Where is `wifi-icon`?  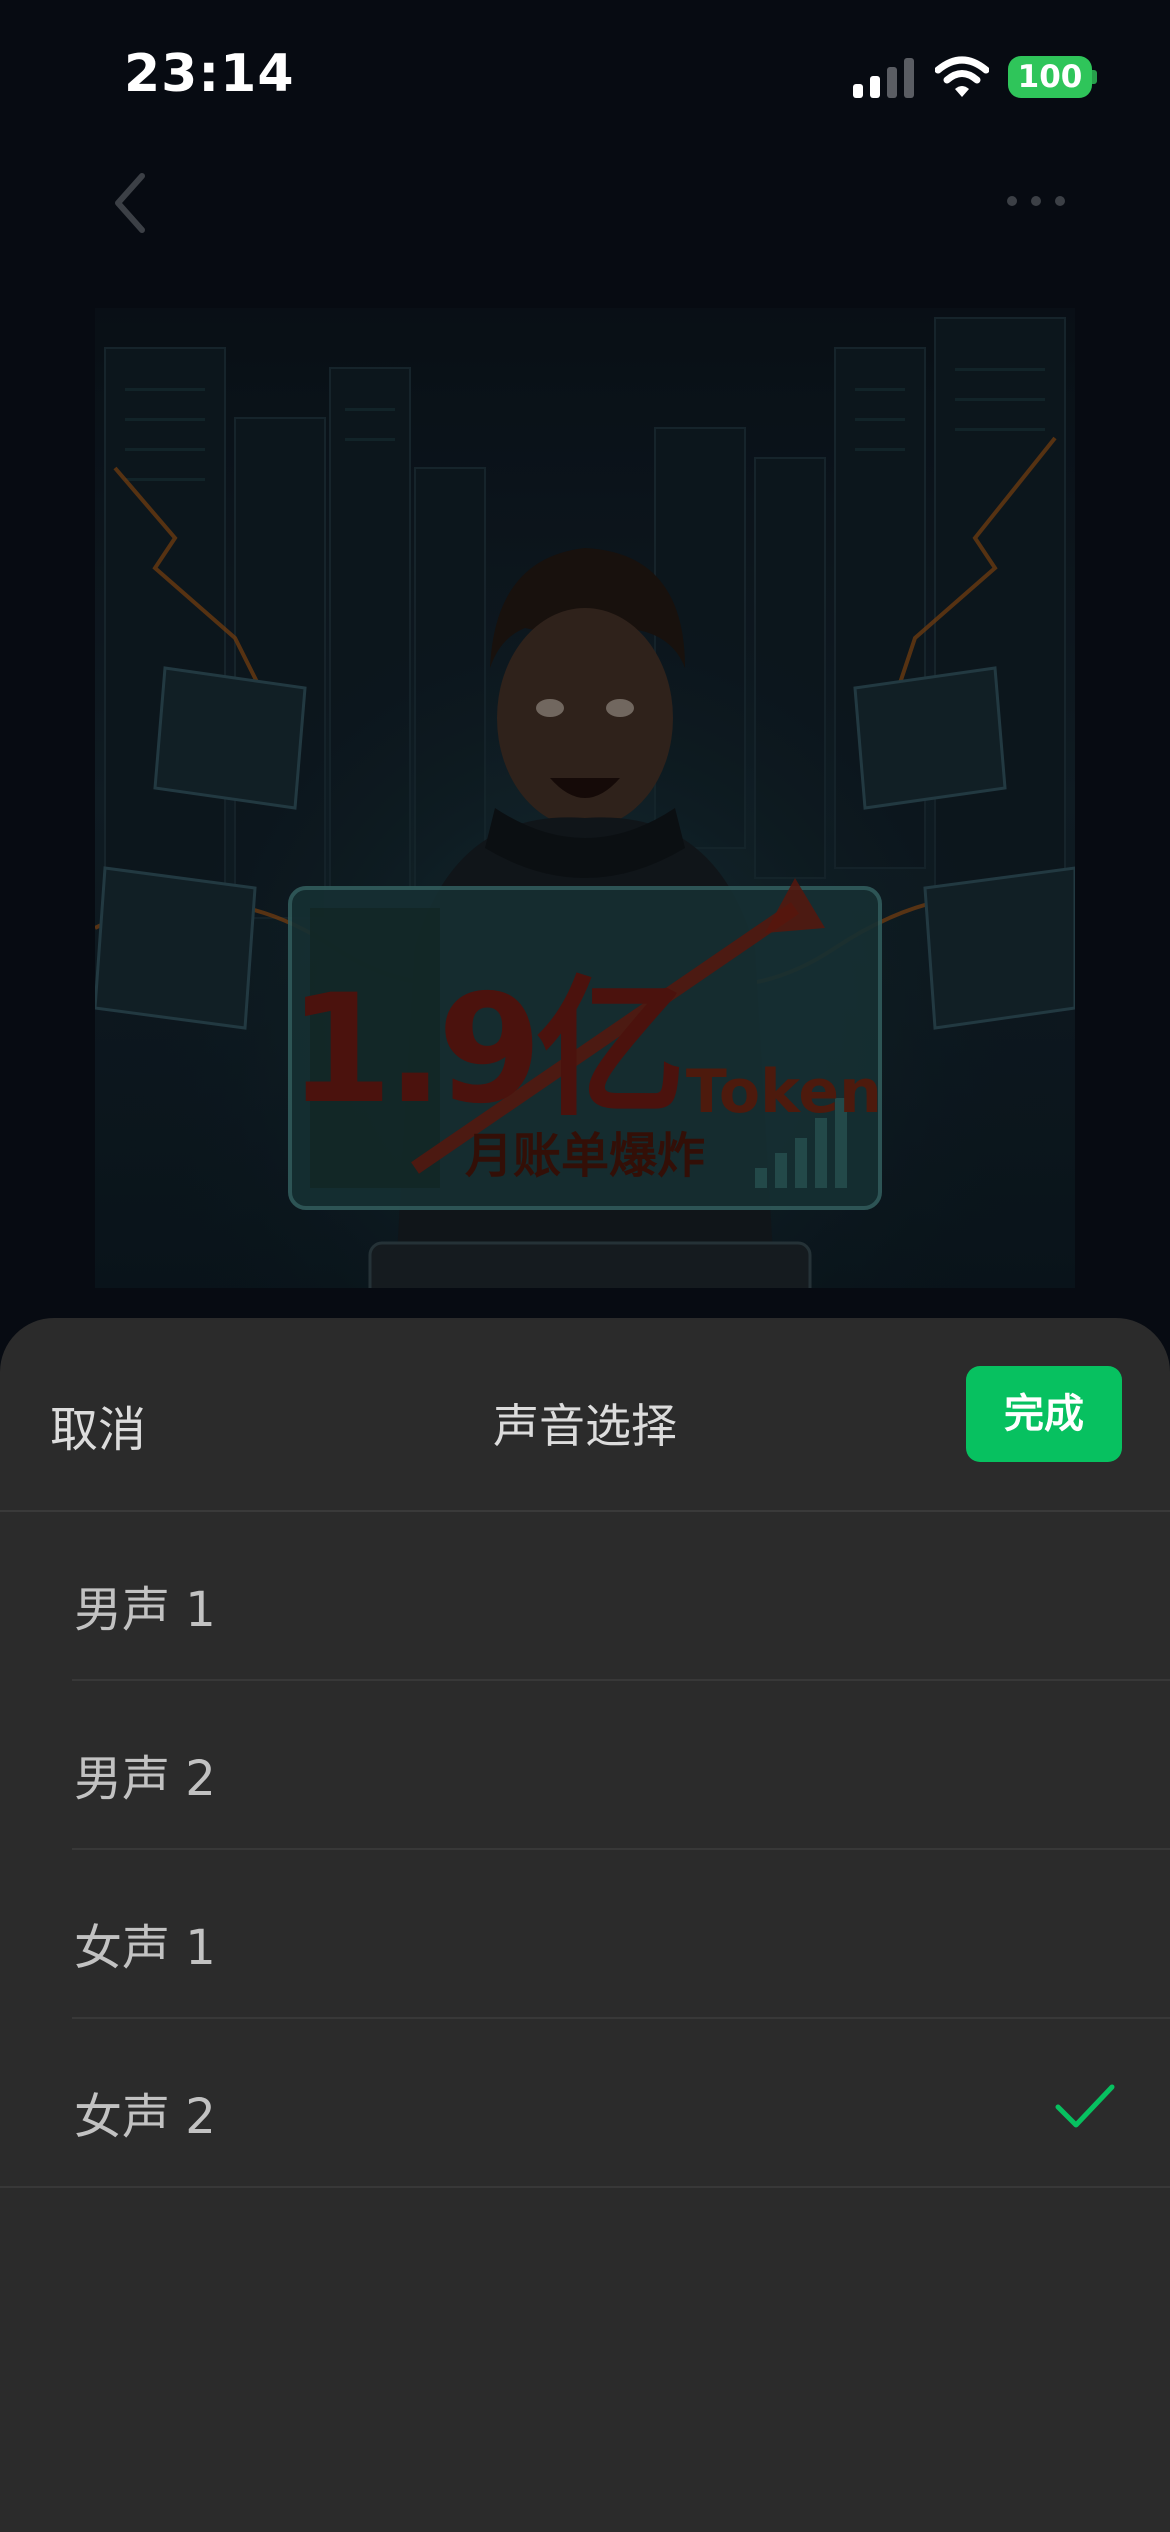 wifi-icon is located at coordinates (962, 76).